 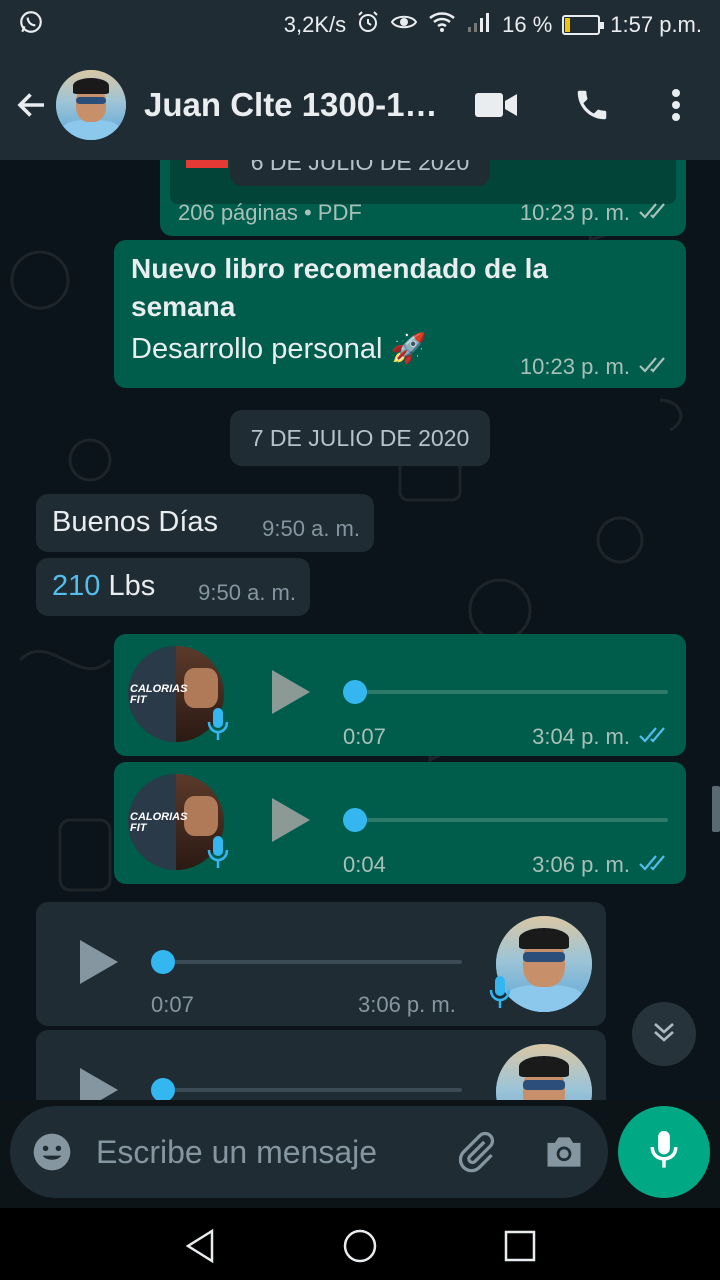 I want to click on message-input: Escribe un mensaje, so click(x=236, y=1152).